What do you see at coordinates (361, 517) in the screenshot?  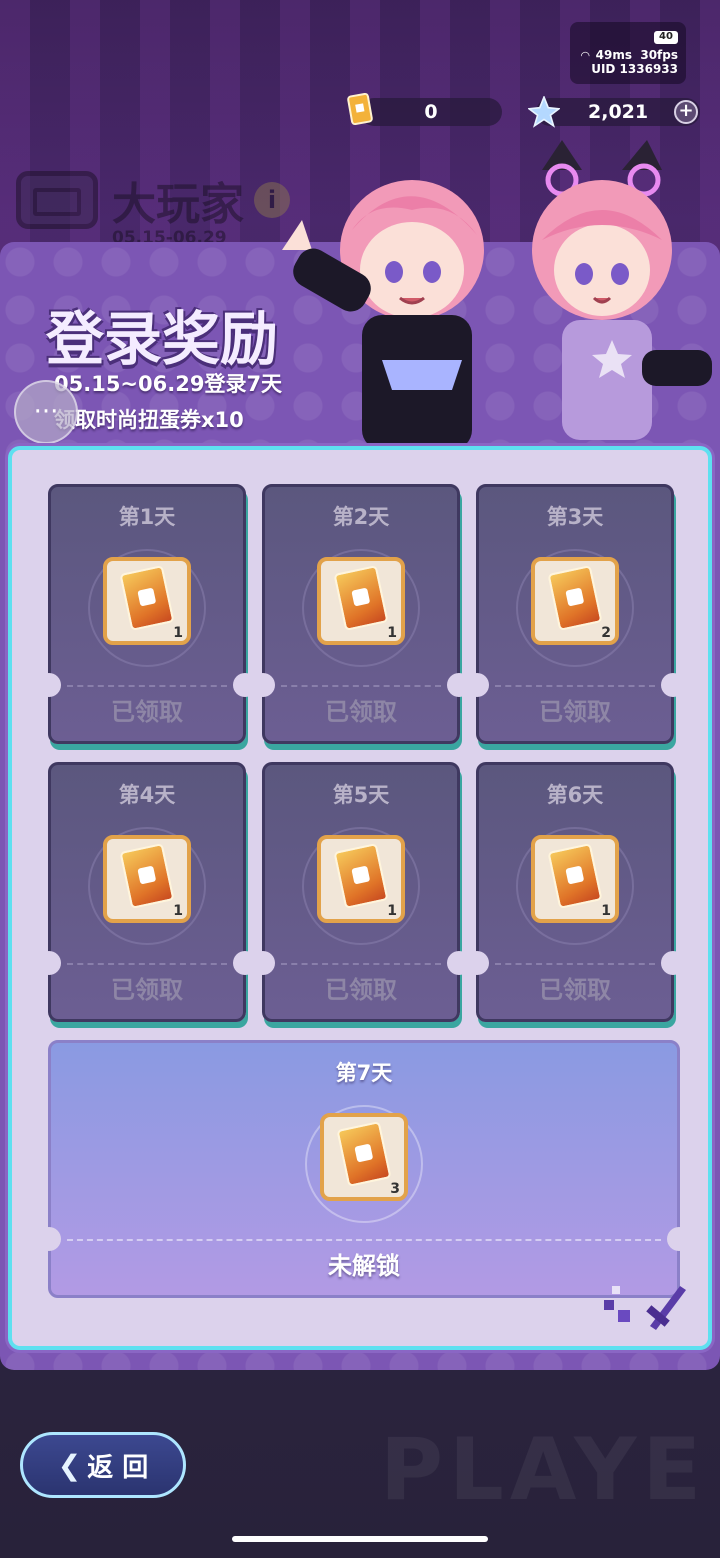 I see `day-label: 第2天` at bounding box center [361, 517].